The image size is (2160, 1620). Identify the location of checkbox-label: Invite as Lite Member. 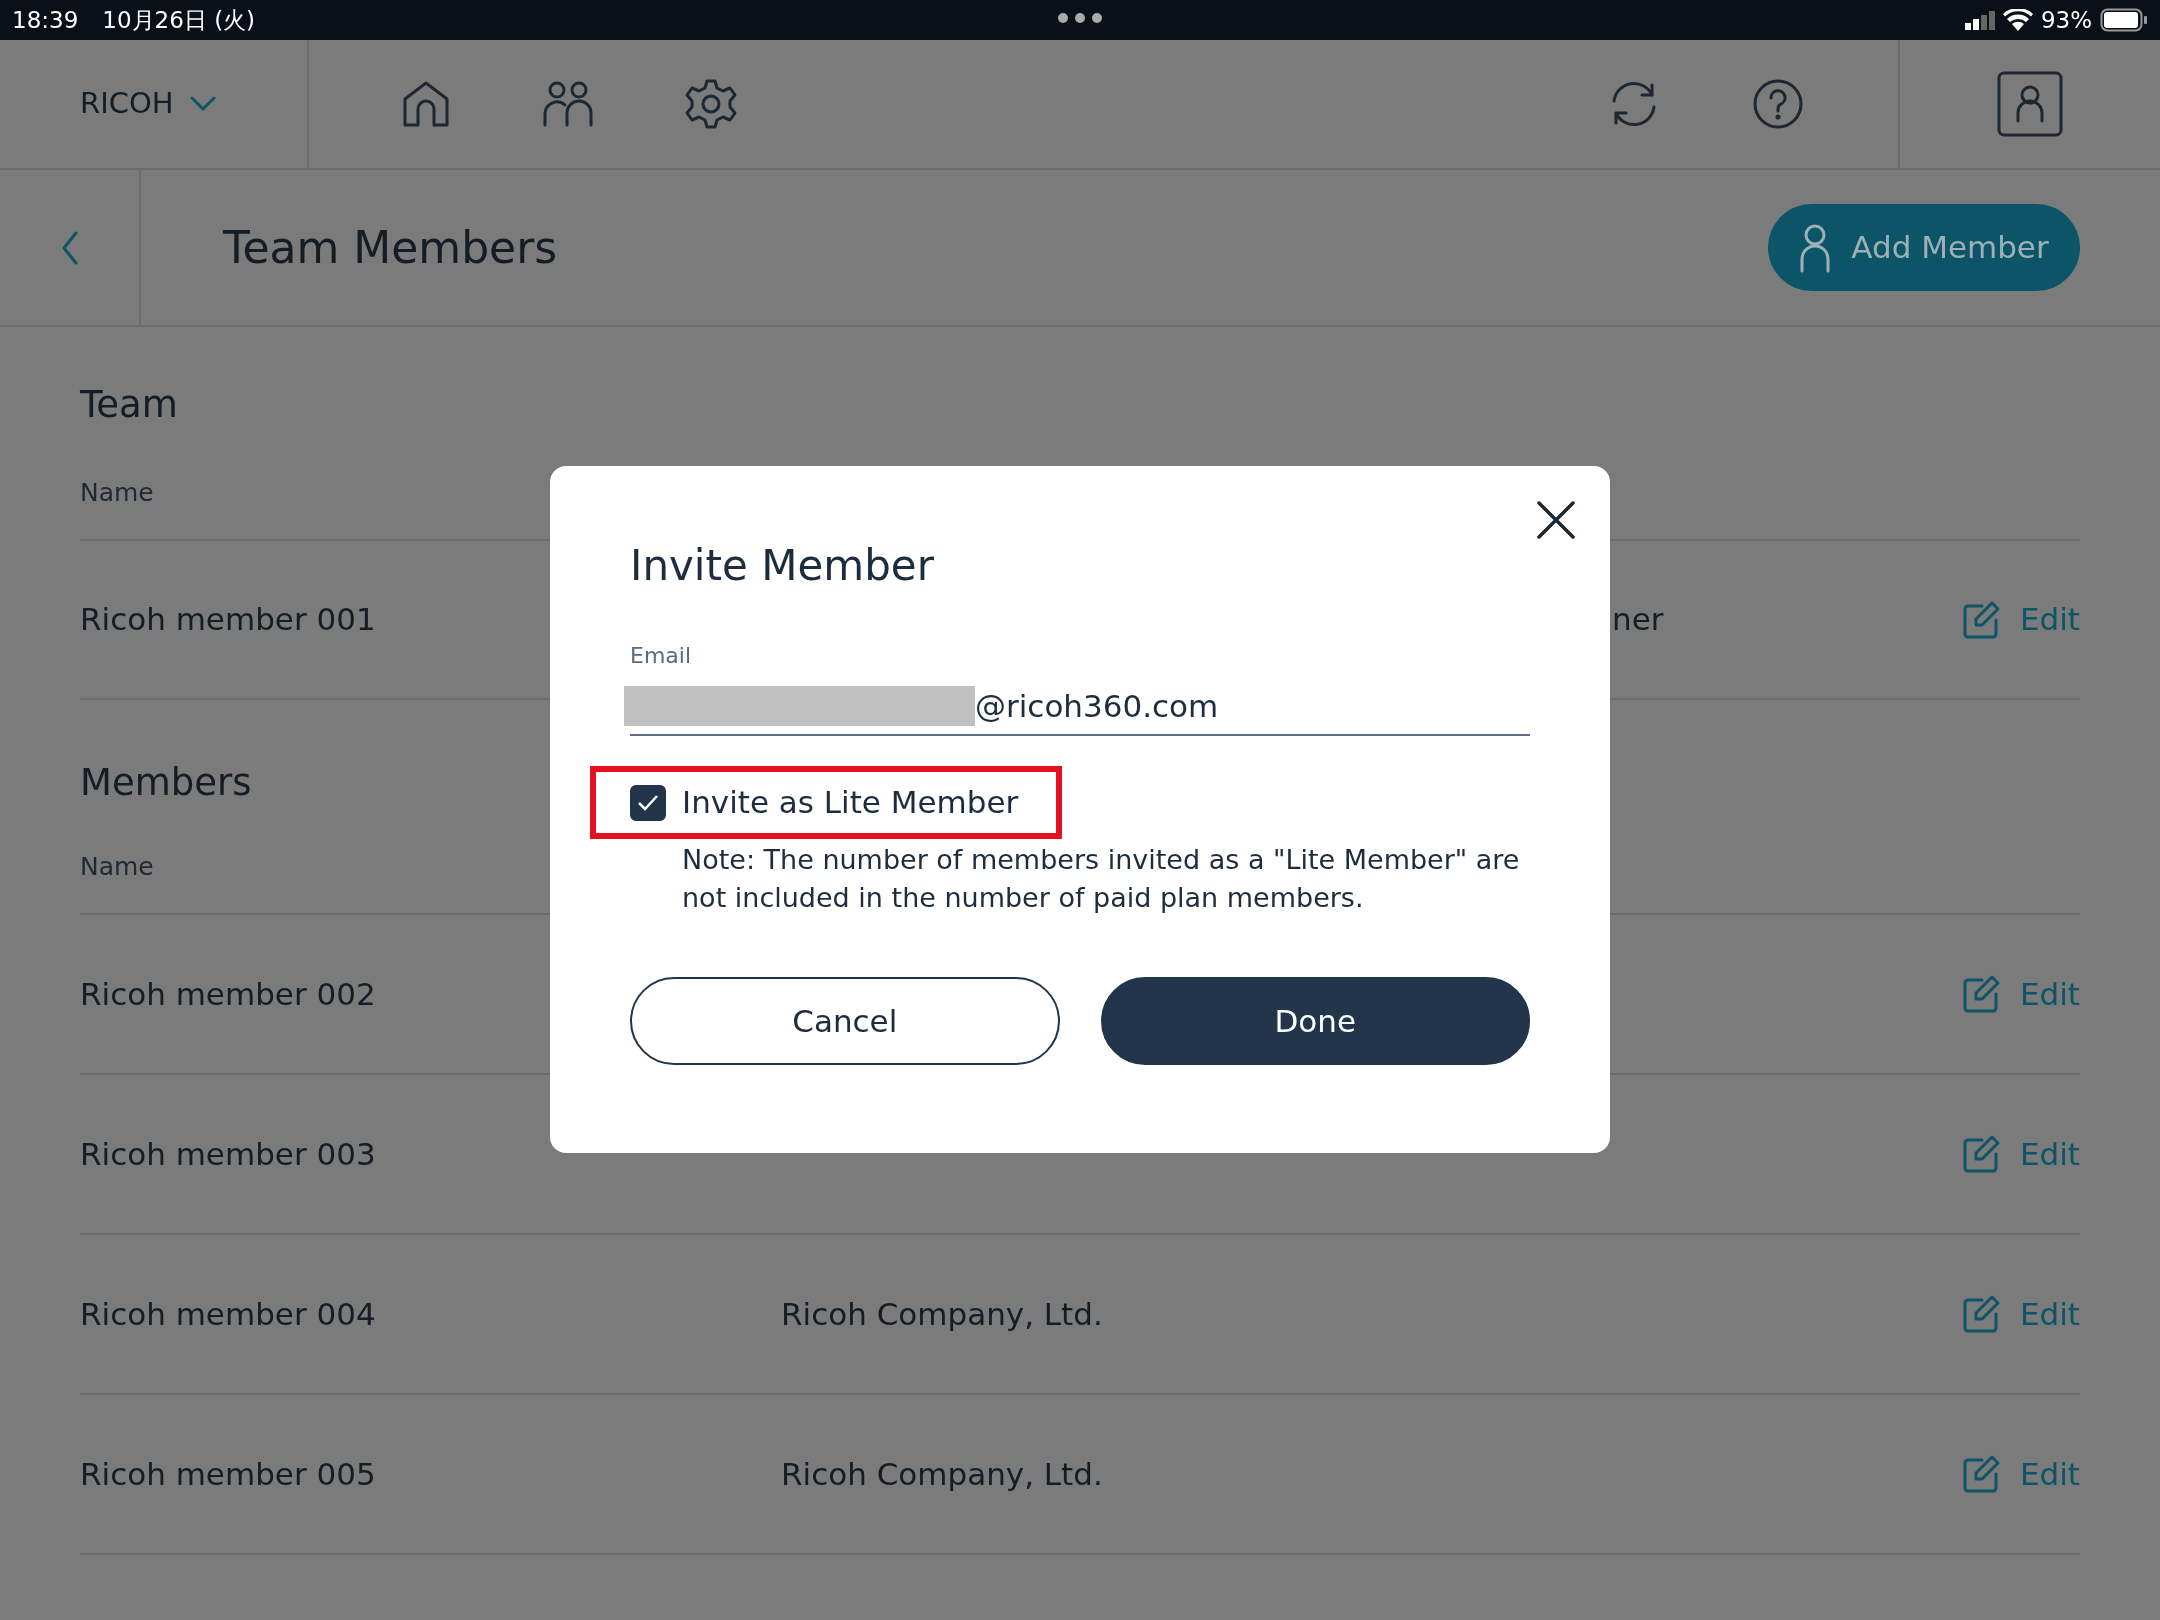
(850, 803).